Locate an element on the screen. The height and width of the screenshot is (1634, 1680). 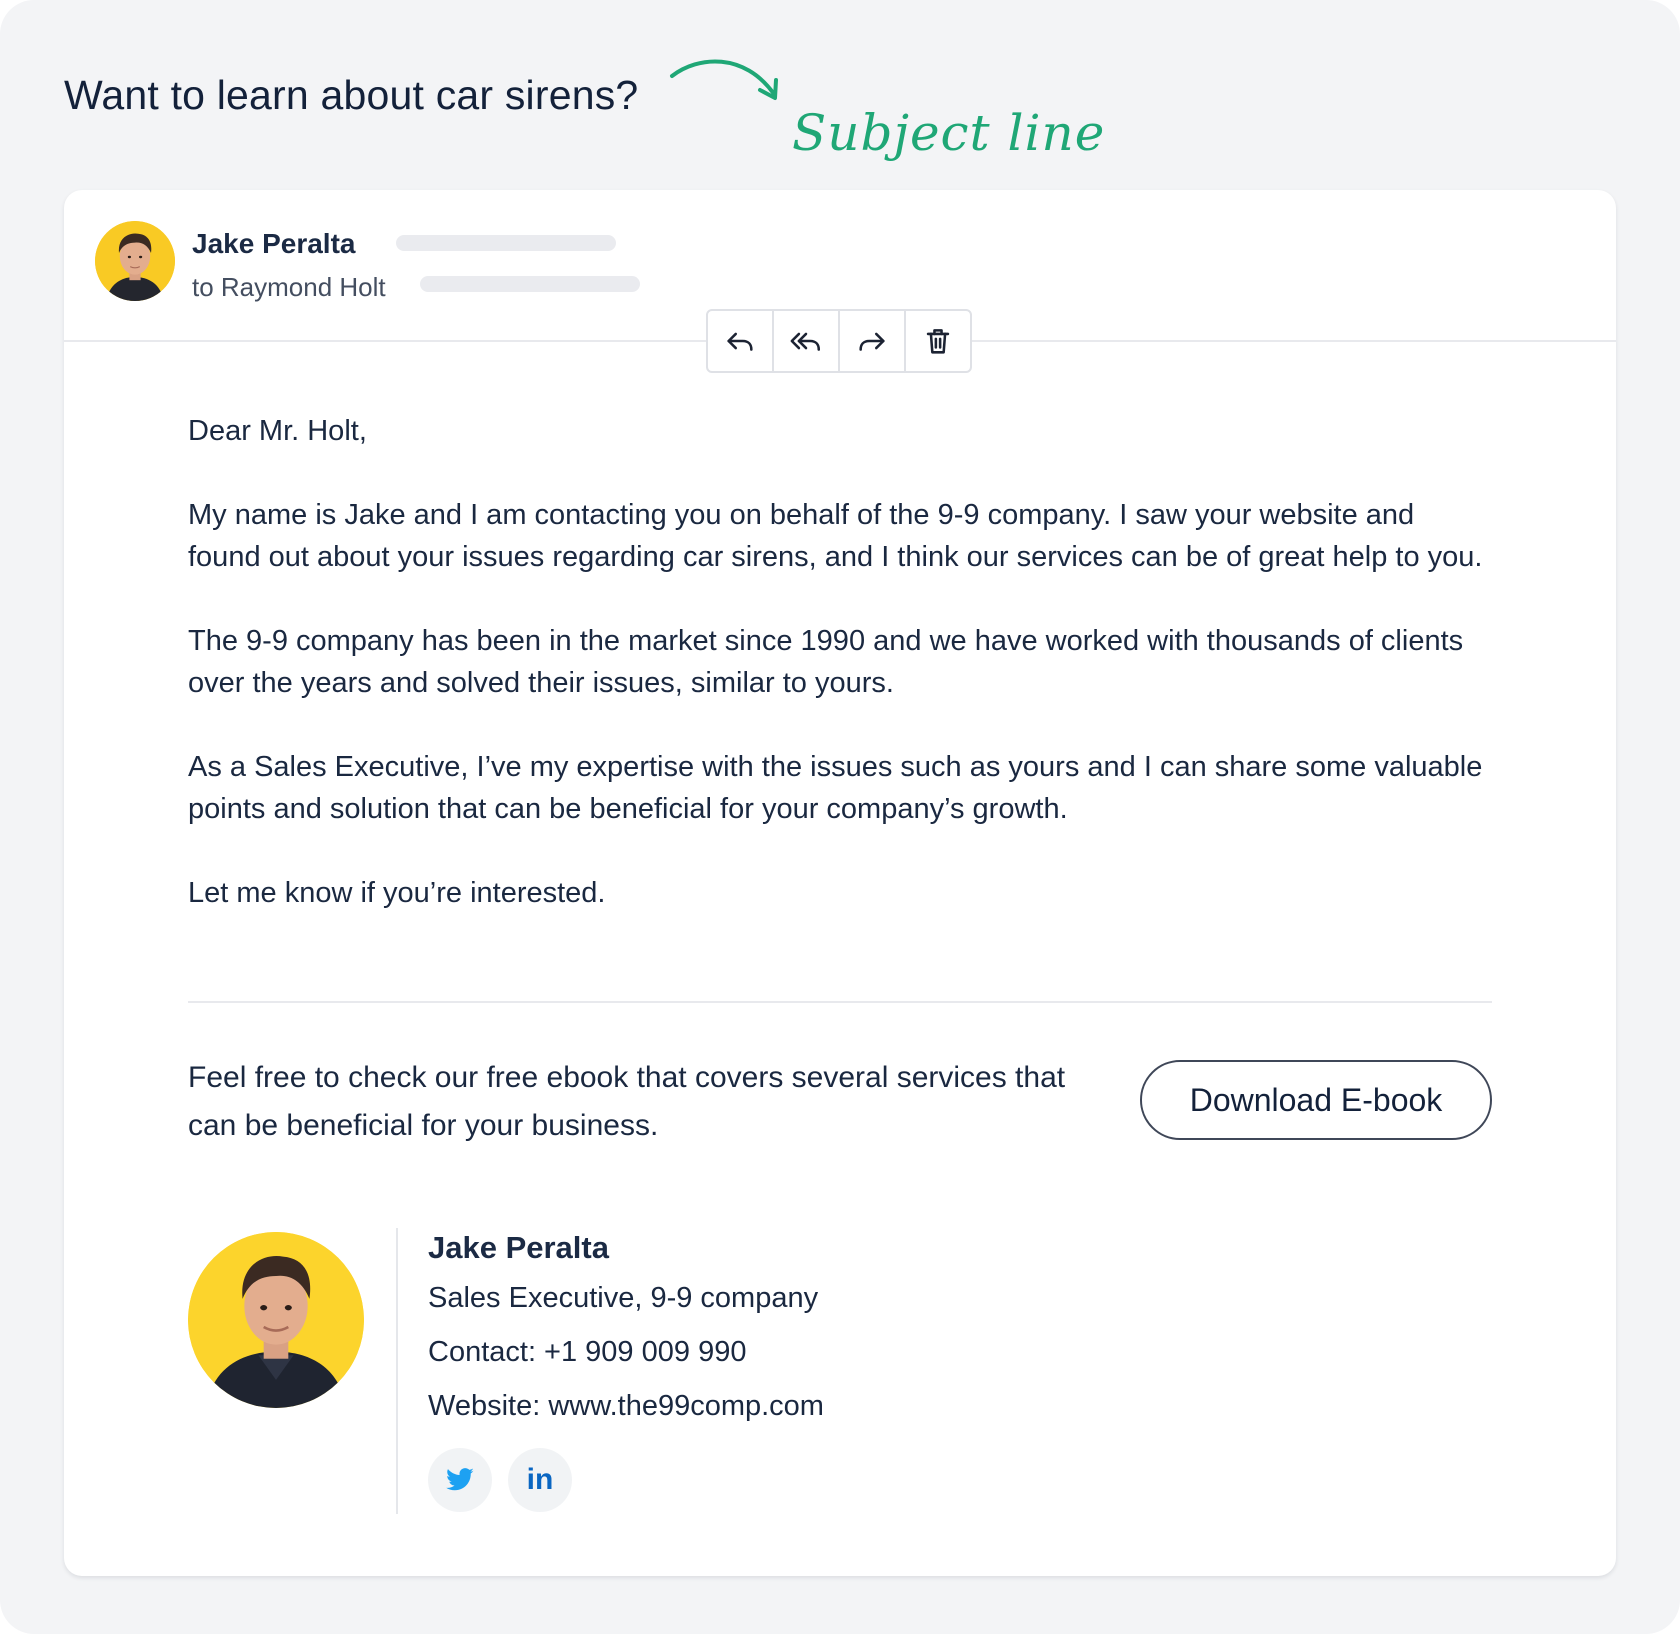
forward-button is located at coordinates (873, 341).